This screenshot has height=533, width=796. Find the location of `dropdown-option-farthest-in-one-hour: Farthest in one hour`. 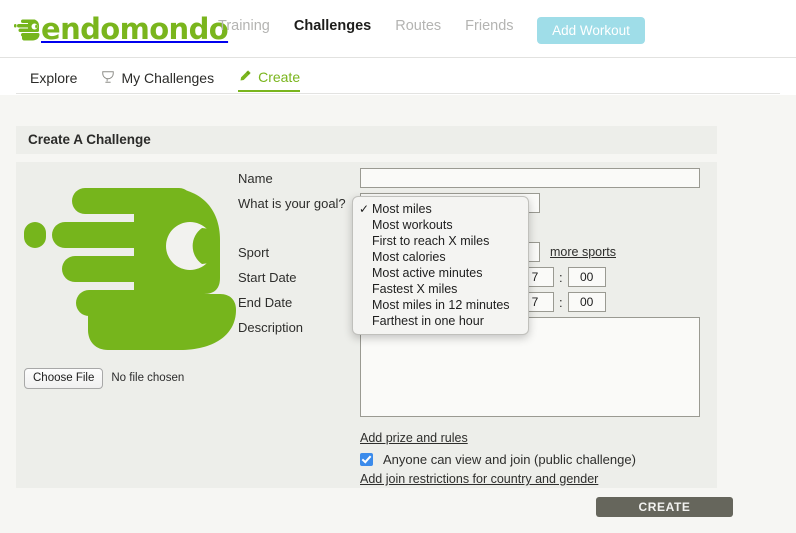

dropdown-option-farthest-in-one-hour: Farthest in one hour is located at coordinates (440, 321).